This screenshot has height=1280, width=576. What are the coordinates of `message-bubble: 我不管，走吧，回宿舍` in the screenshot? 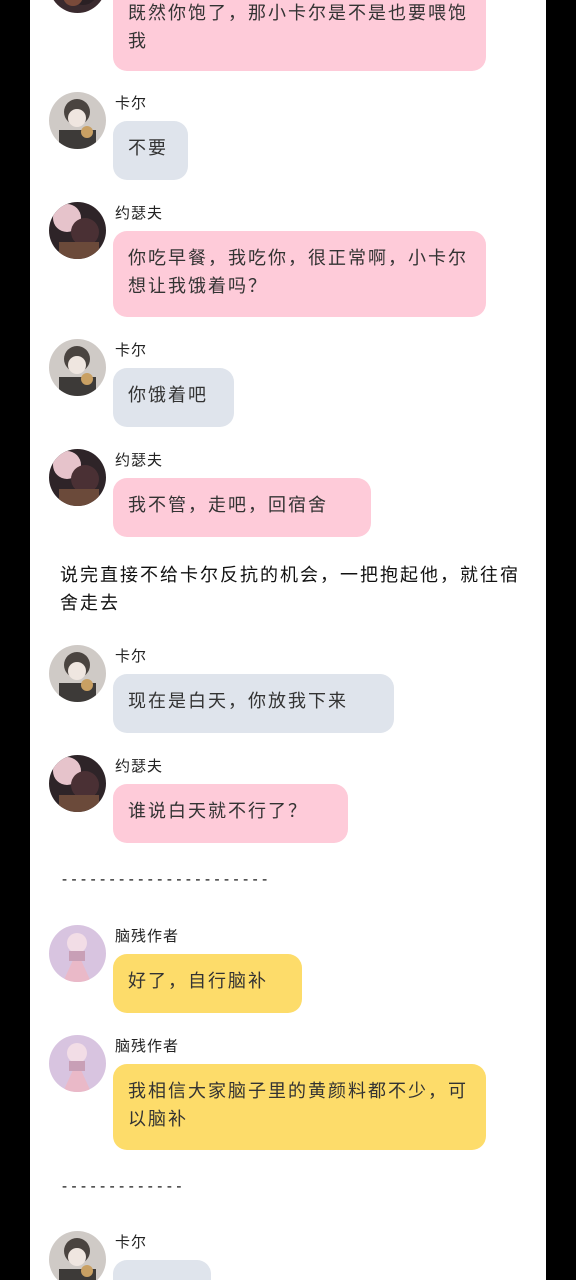 It's located at (242, 507).